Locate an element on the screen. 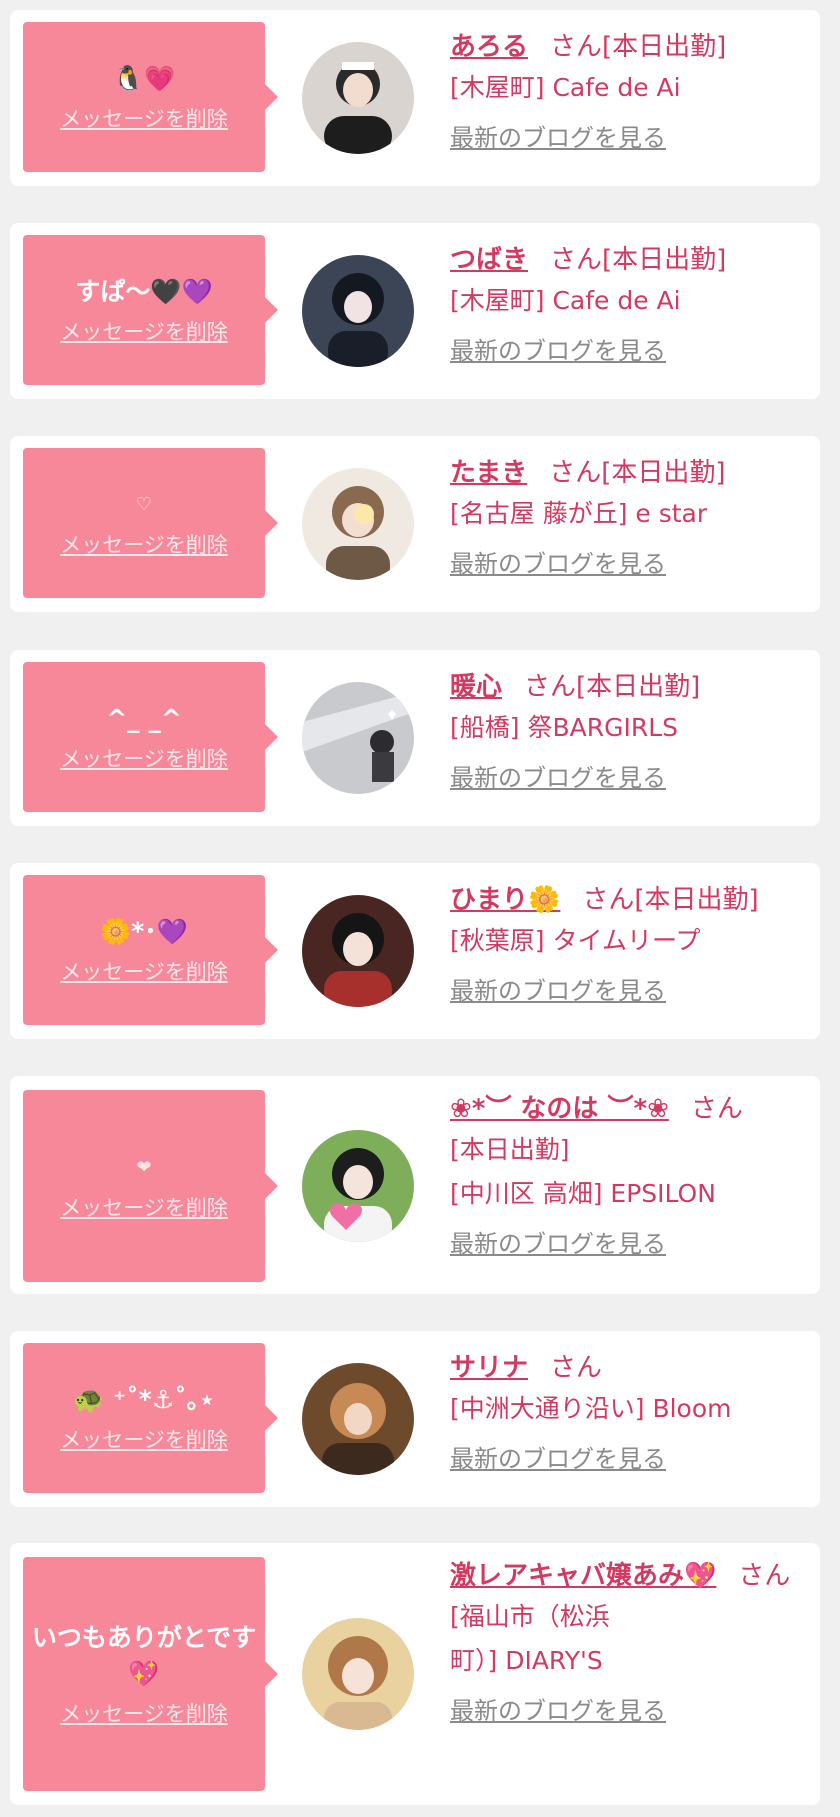 Image resolution: width=840 pixels, height=1817 pixels. profile-name-link: あろる is located at coordinates (489, 47).